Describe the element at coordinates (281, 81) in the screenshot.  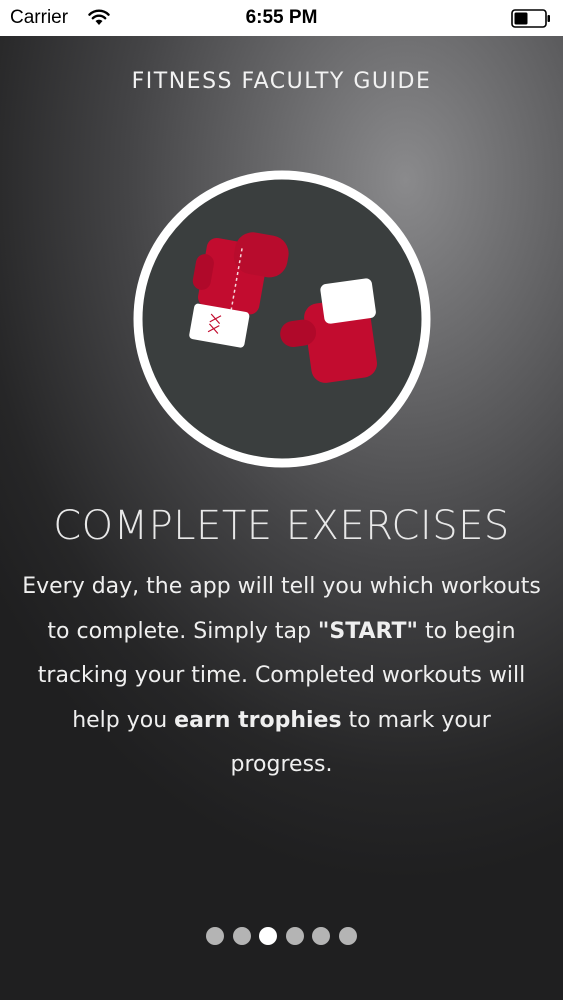
I see `app-title: FITNESS FACULTY GUIDE` at that location.